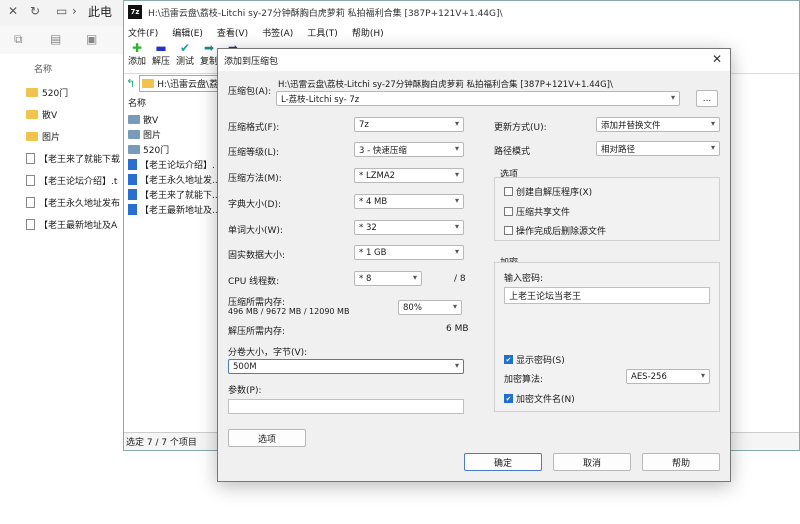  What do you see at coordinates (254, 32) in the screenshot?
I see `fm-menubar: 文件(F) 编辑(E) 查看(V) 书签(A) 工具(T) 帮助(H)` at bounding box center [254, 32].